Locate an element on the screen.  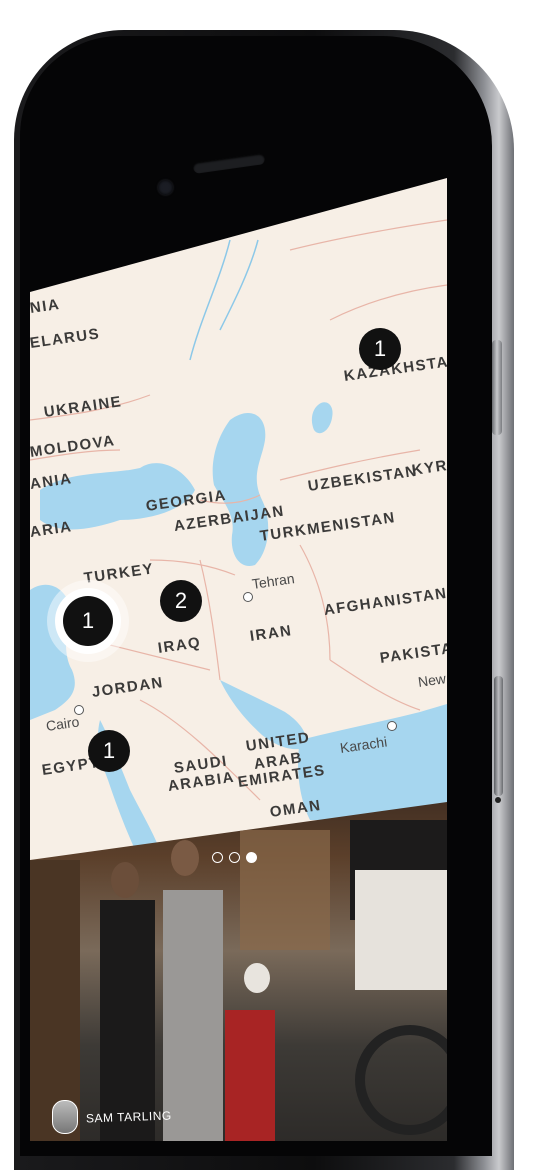
map-pin-selected: 1 is located at coordinates (88, 621).